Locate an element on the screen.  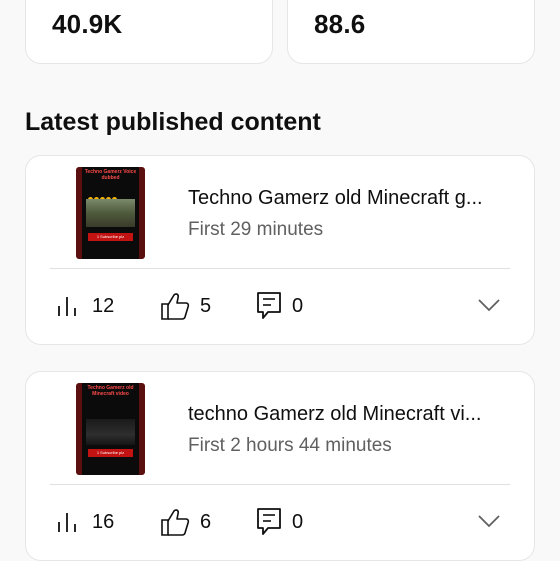
stat-card-left: 40.9K is located at coordinates (149, 32).